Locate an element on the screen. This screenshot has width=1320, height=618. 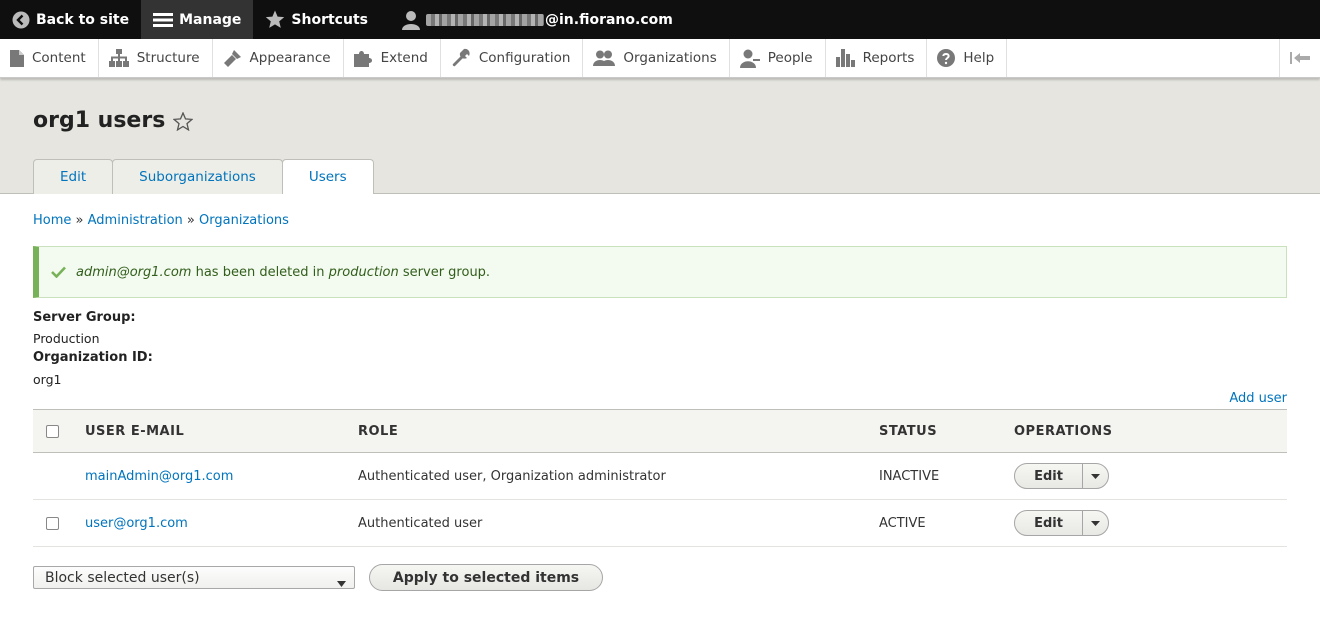
tray-item-help: Help is located at coordinates (967, 58).